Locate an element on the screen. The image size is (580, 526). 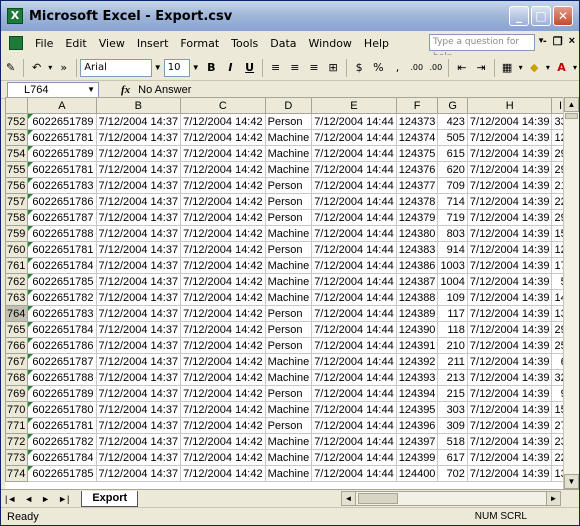
title-bar: X Microsoft Excel - Export.csv _ □ ✕ is located at coordinates (290, 16).